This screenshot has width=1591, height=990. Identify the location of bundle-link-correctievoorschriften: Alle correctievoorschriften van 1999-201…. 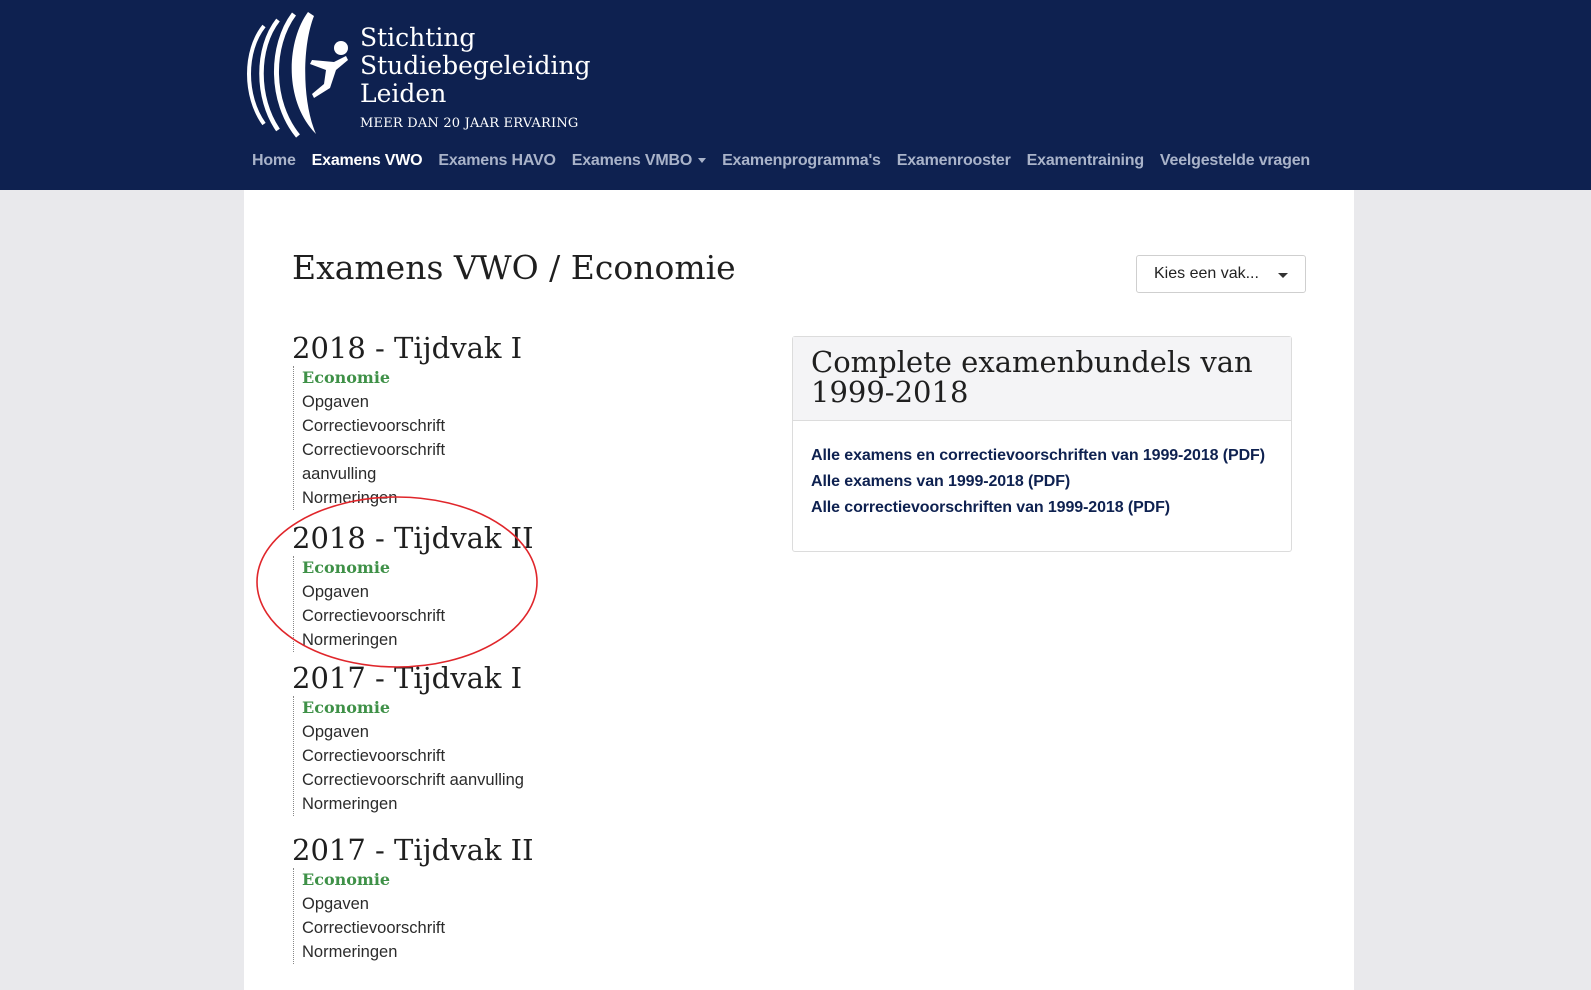
(1042, 508).